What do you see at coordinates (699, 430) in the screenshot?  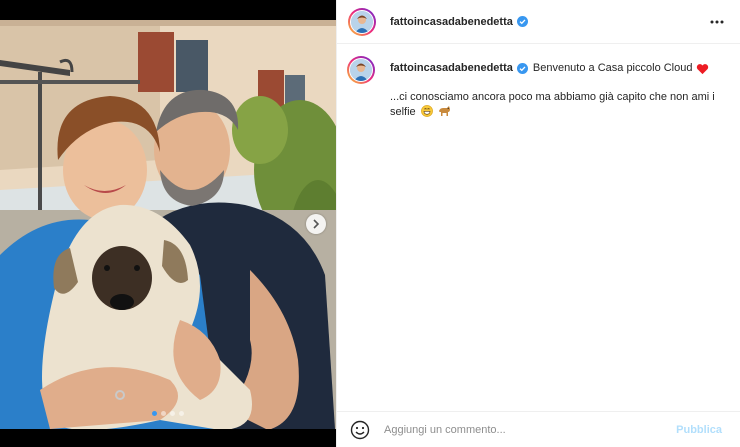 I see `publish-button: Pubblica` at bounding box center [699, 430].